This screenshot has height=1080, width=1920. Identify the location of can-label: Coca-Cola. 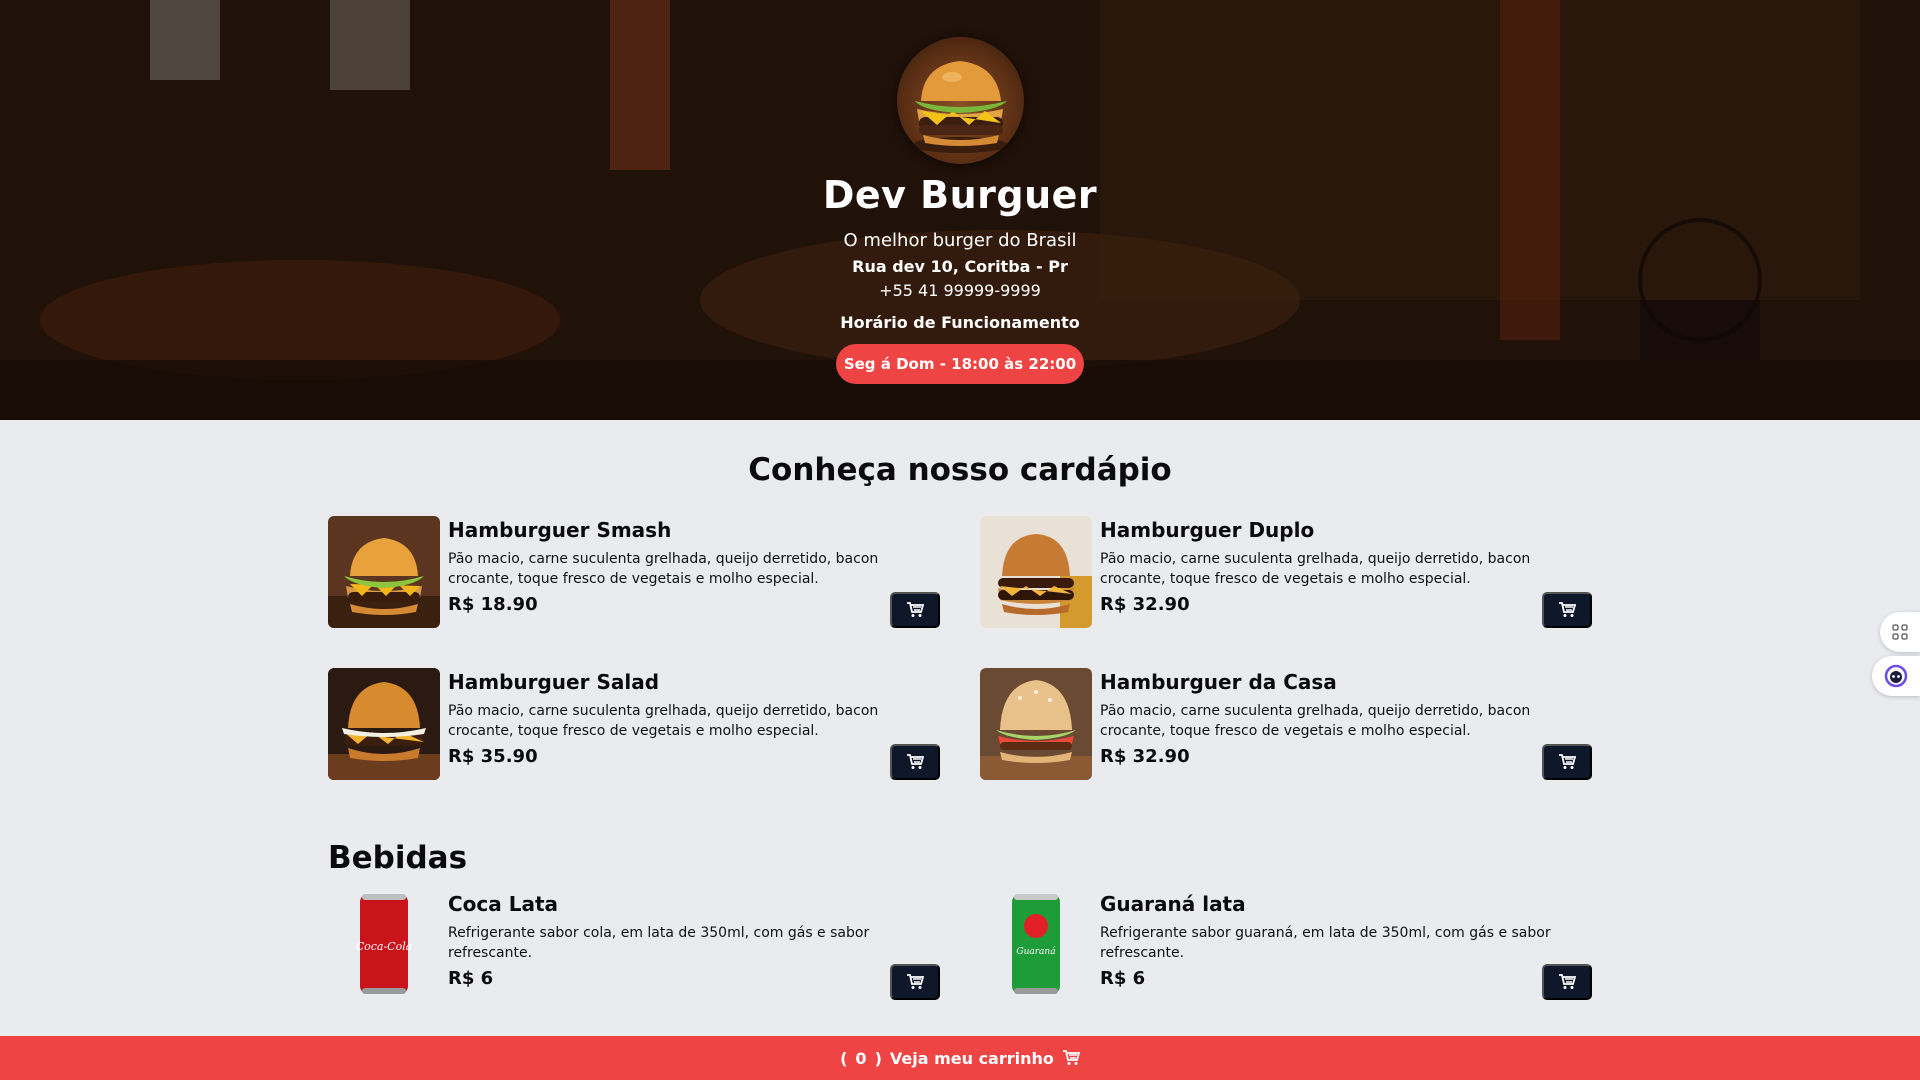
(384, 946).